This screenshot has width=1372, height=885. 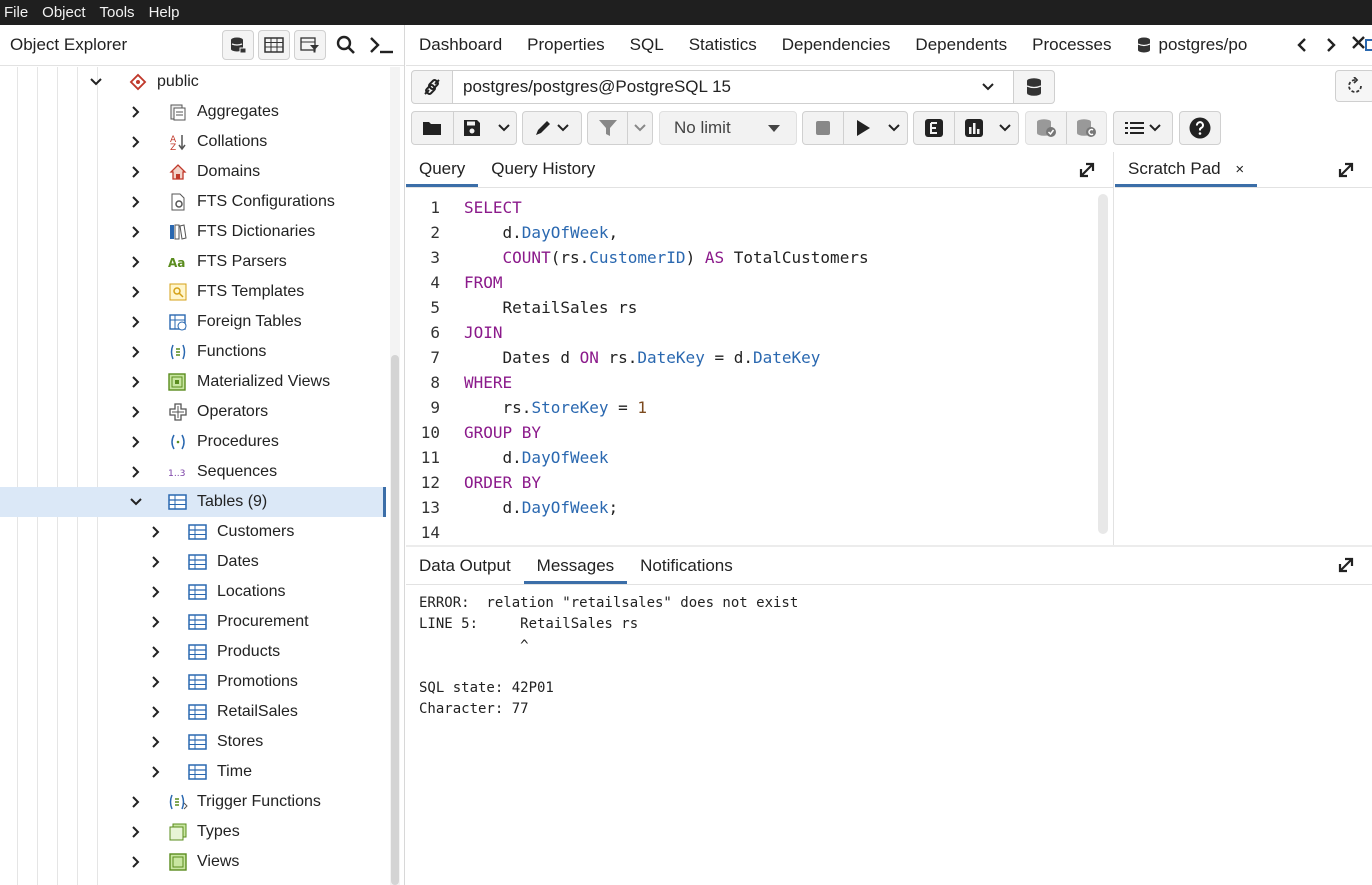 I want to click on tree-item-locations: Locations, so click(x=193, y=592).